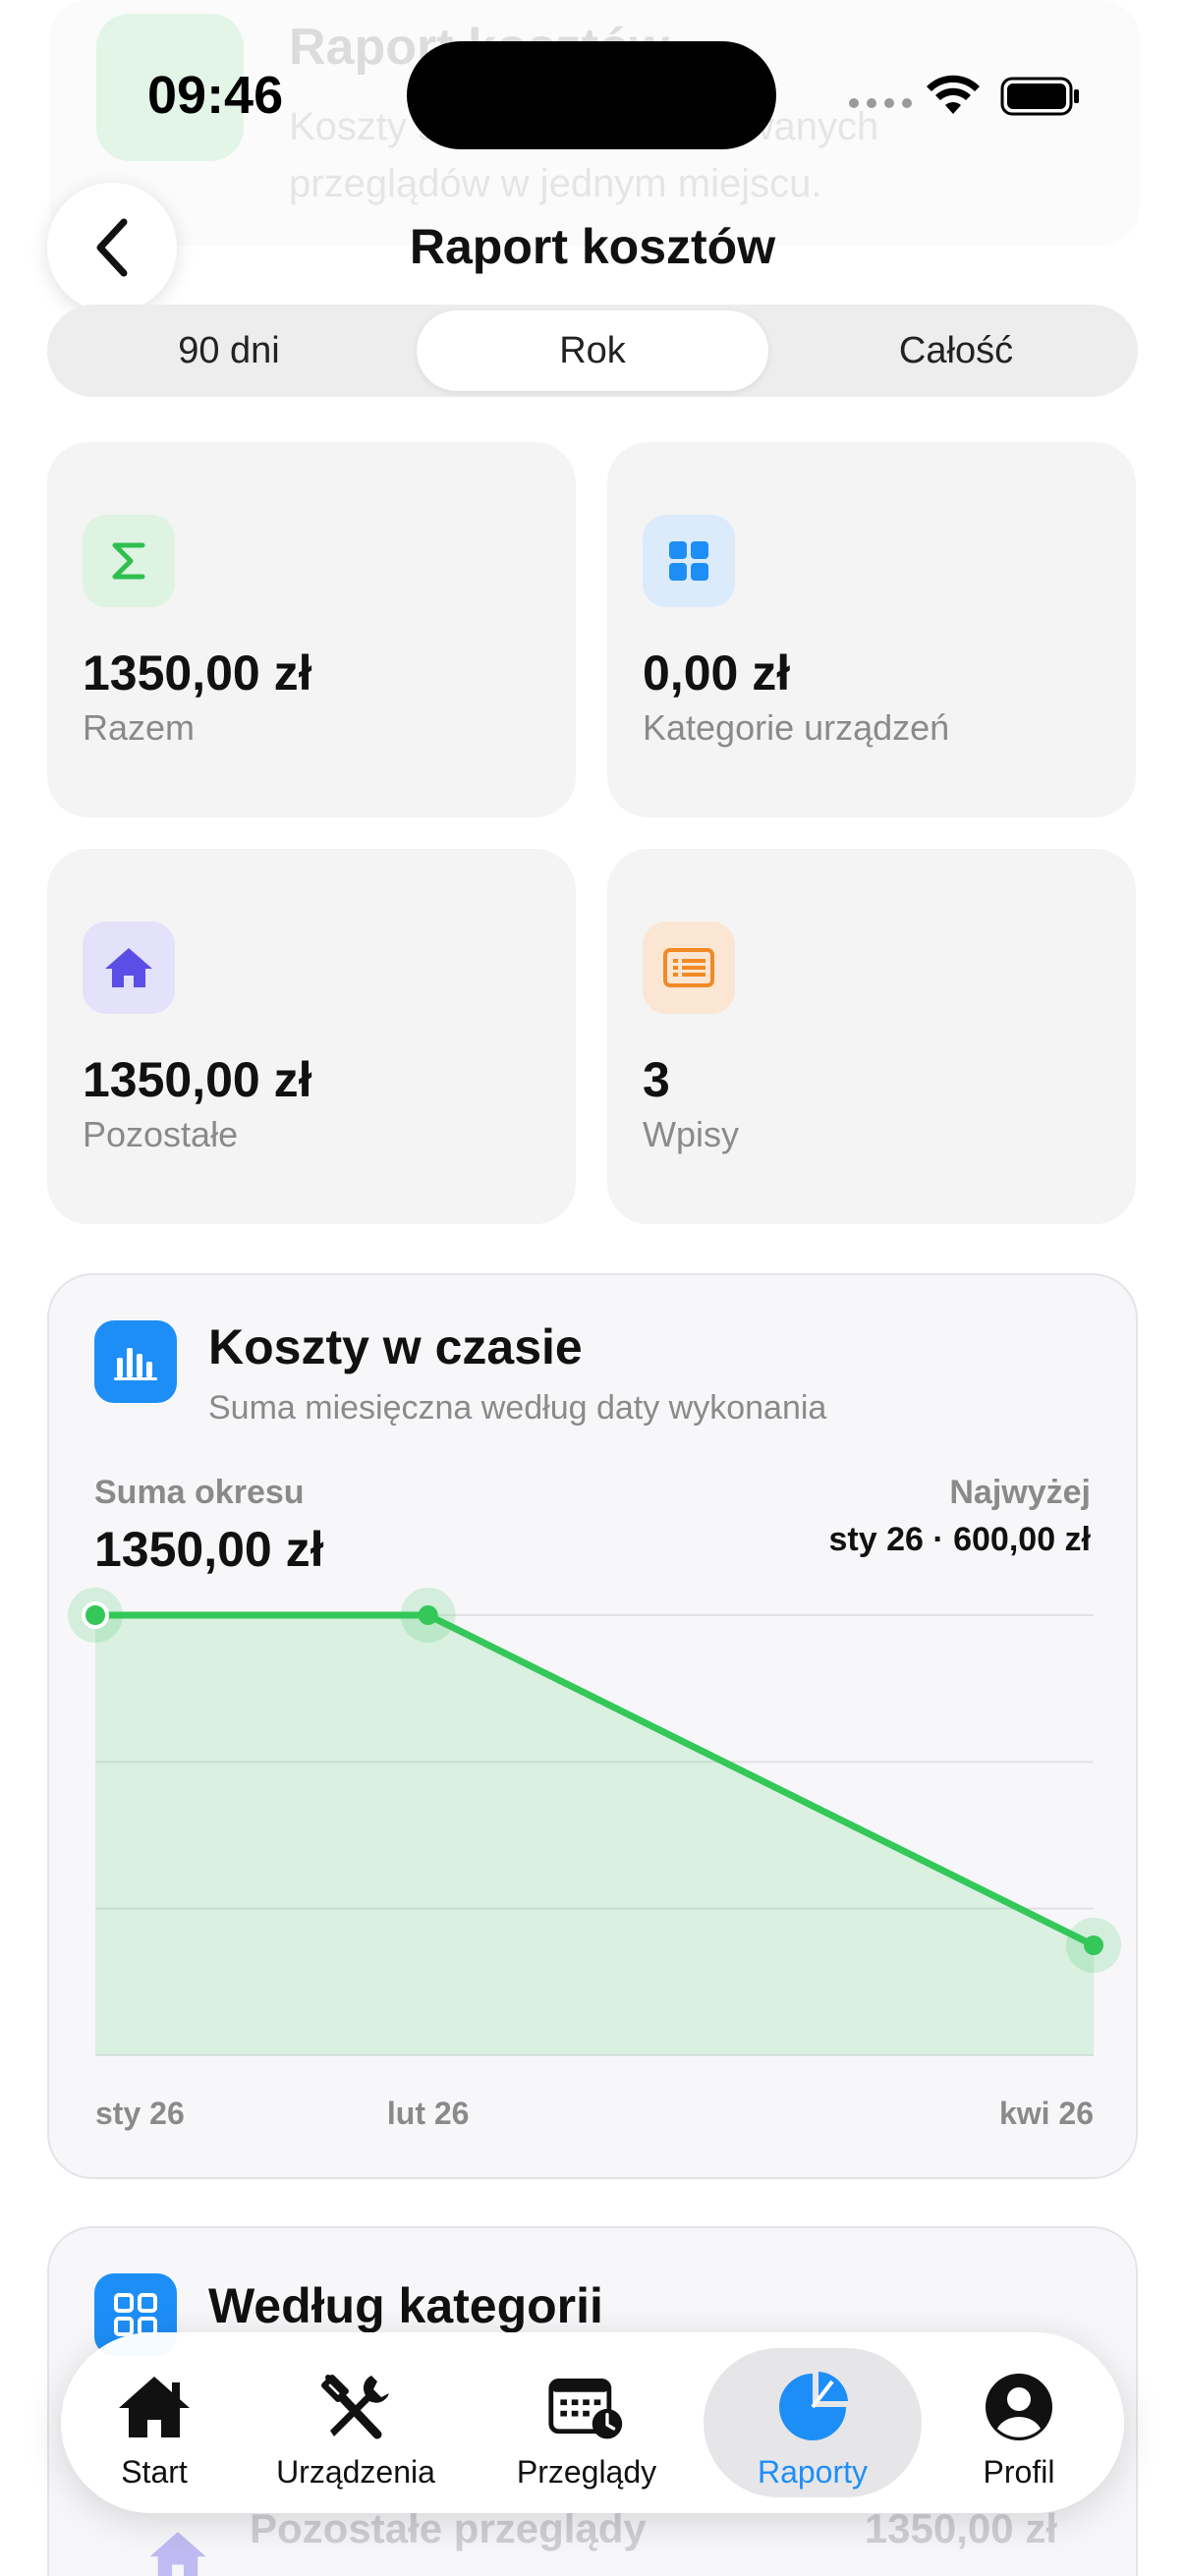  What do you see at coordinates (406, 2305) in the screenshot?
I see `category-card-title: Według kategorii` at bounding box center [406, 2305].